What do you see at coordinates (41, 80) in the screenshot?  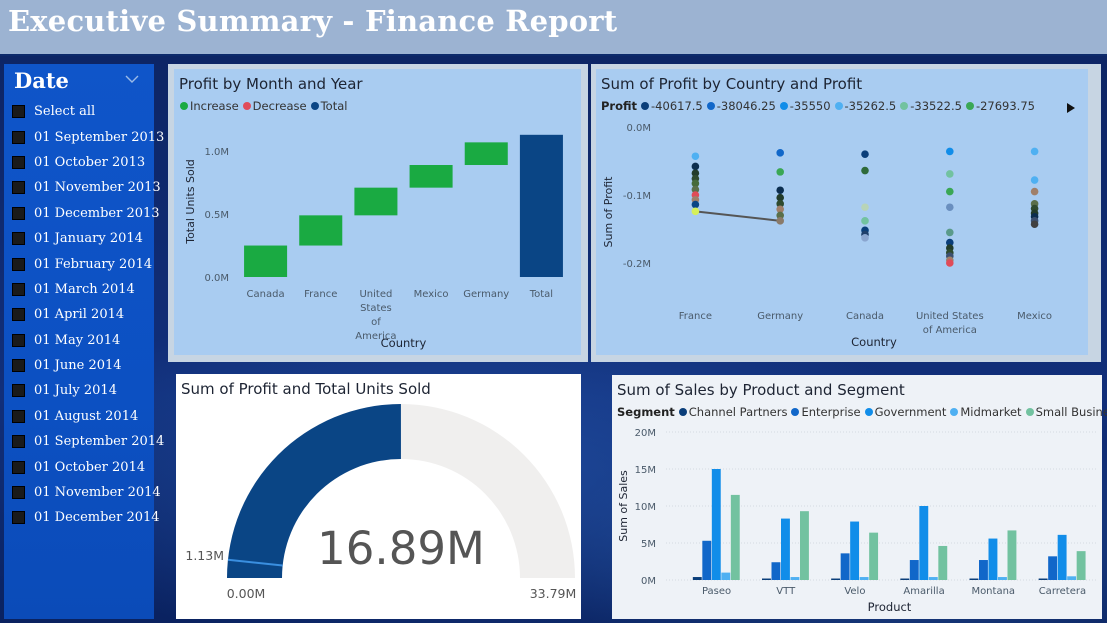 I see `slicer-title: Date` at bounding box center [41, 80].